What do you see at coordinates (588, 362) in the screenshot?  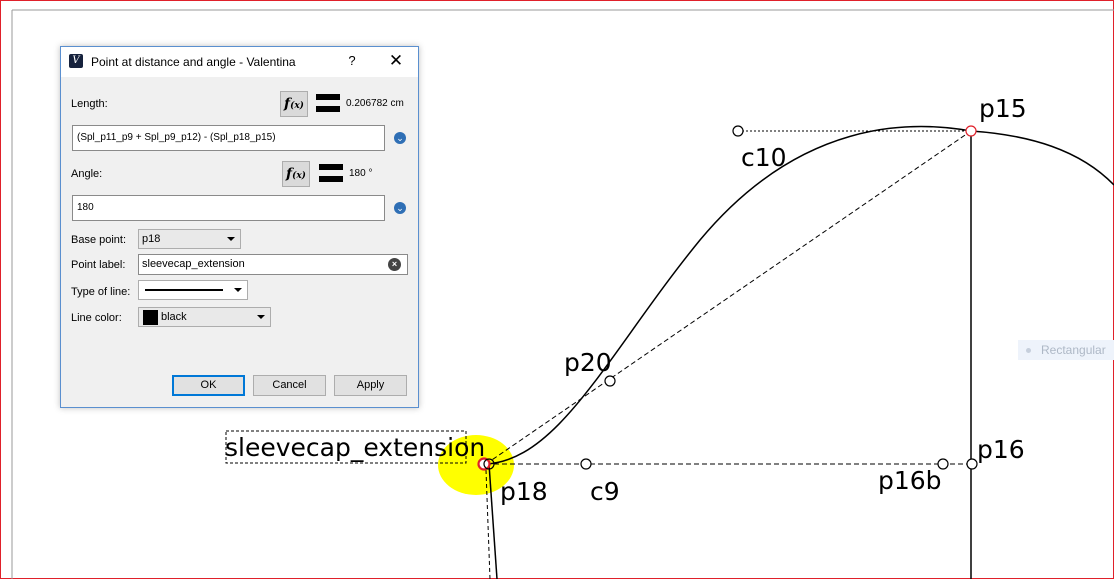 I see `label-p20: p20` at bounding box center [588, 362].